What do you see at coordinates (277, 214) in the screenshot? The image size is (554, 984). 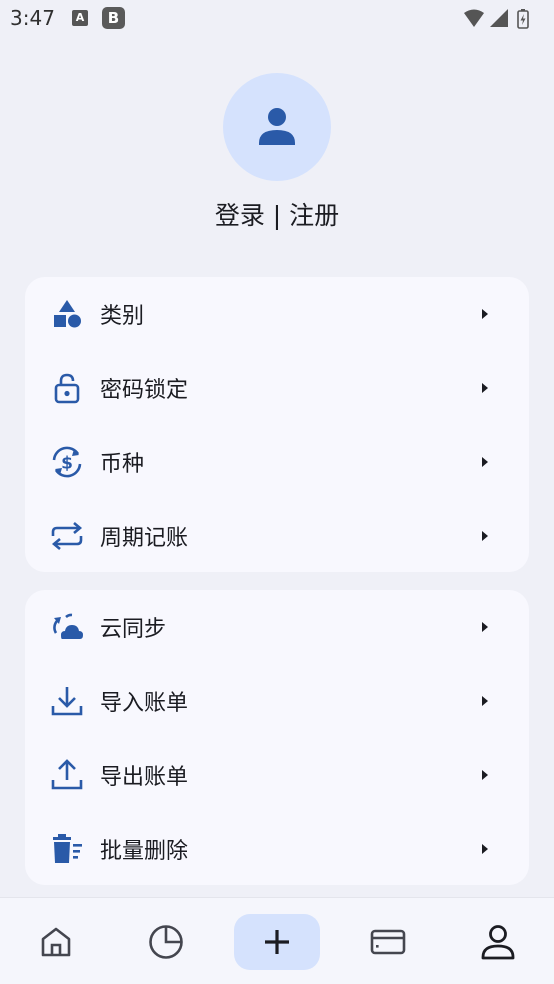 I see `login-register-link: 登录 | 注册` at bounding box center [277, 214].